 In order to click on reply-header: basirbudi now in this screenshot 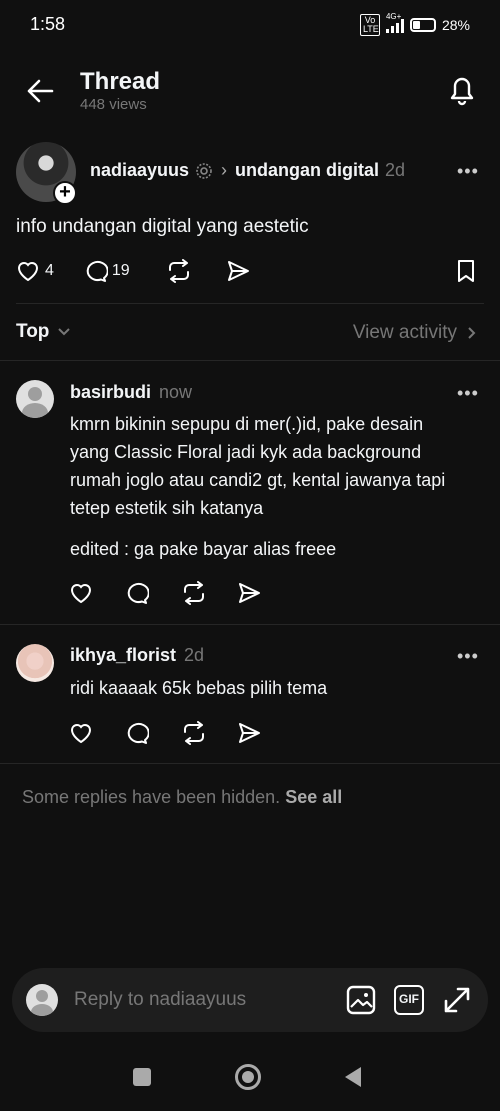, I will do `click(131, 392)`.